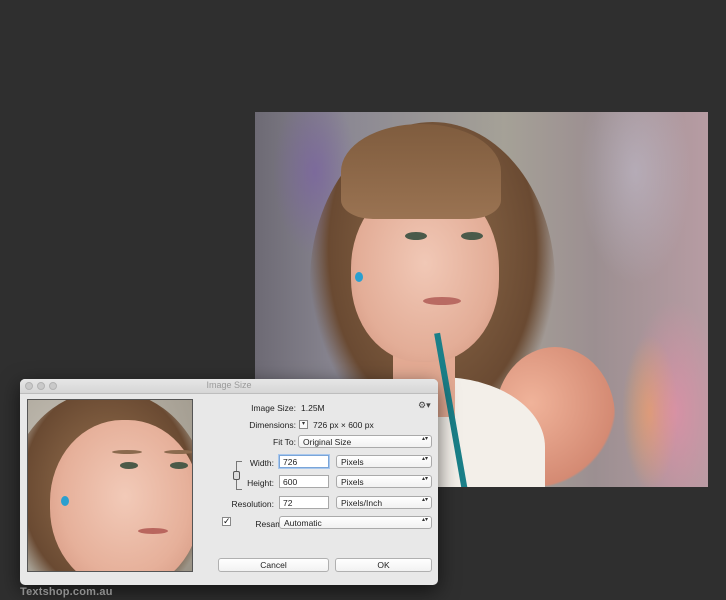 The image size is (726, 600). What do you see at coordinates (239, 461) in the screenshot?
I see `link-bracket-top` at bounding box center [239, 461].